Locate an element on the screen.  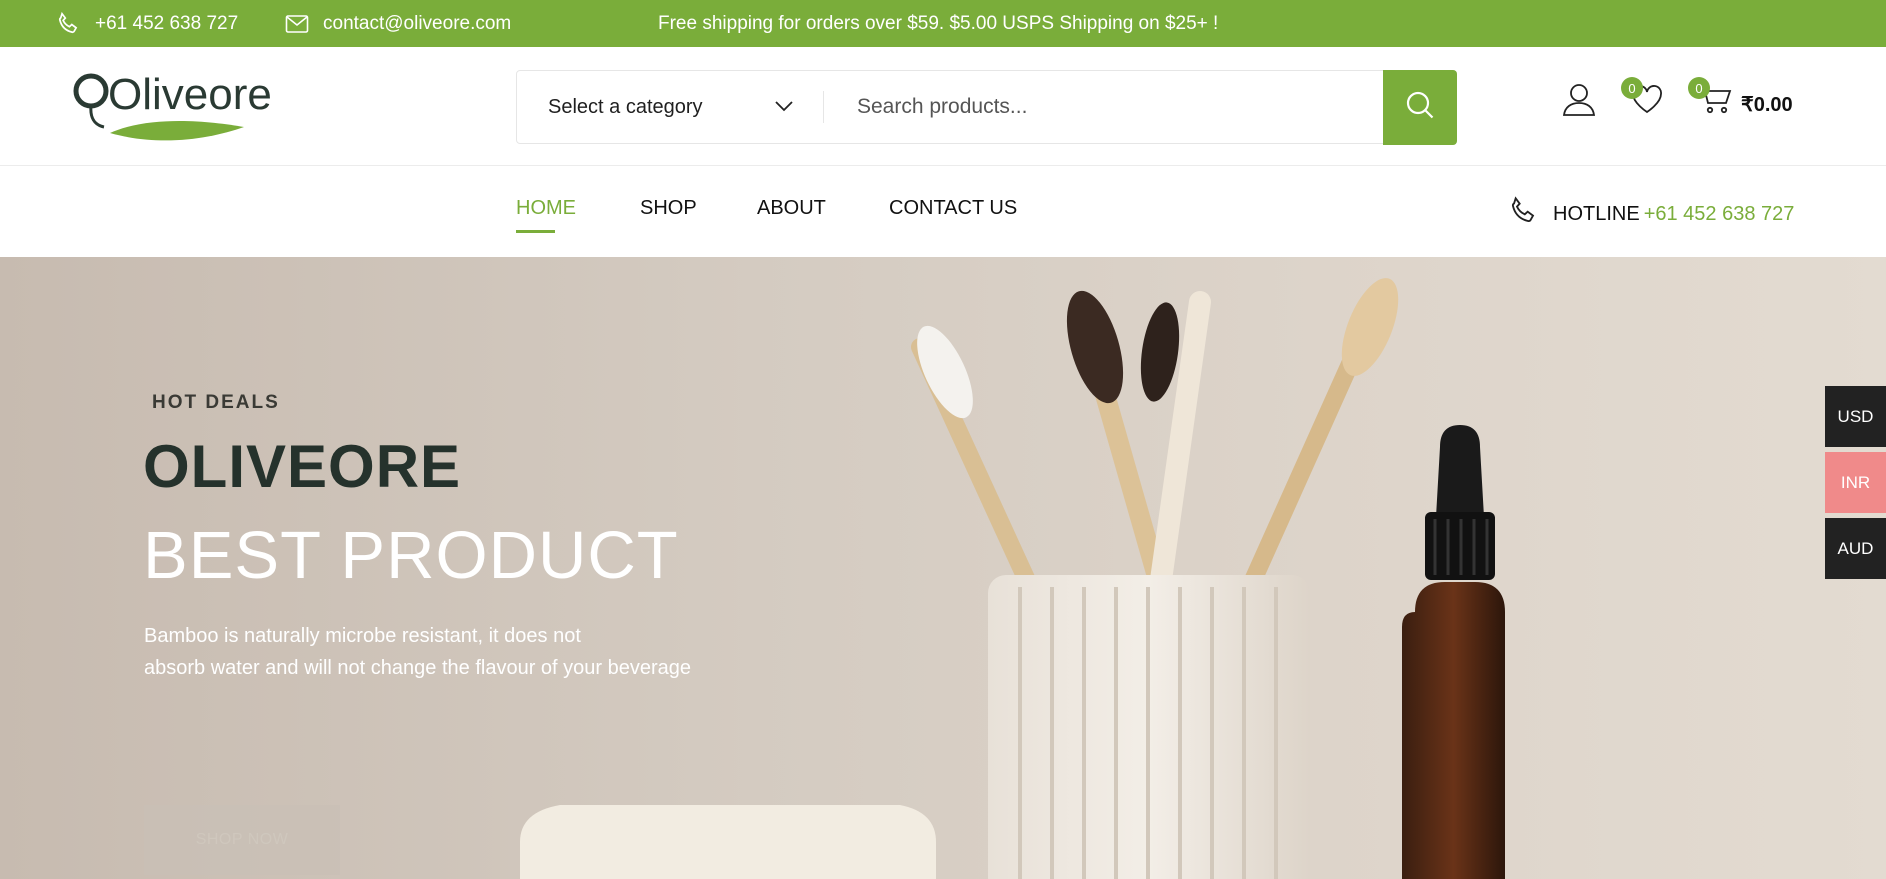
nav-active-indicator is located at coordinates (535, 231).